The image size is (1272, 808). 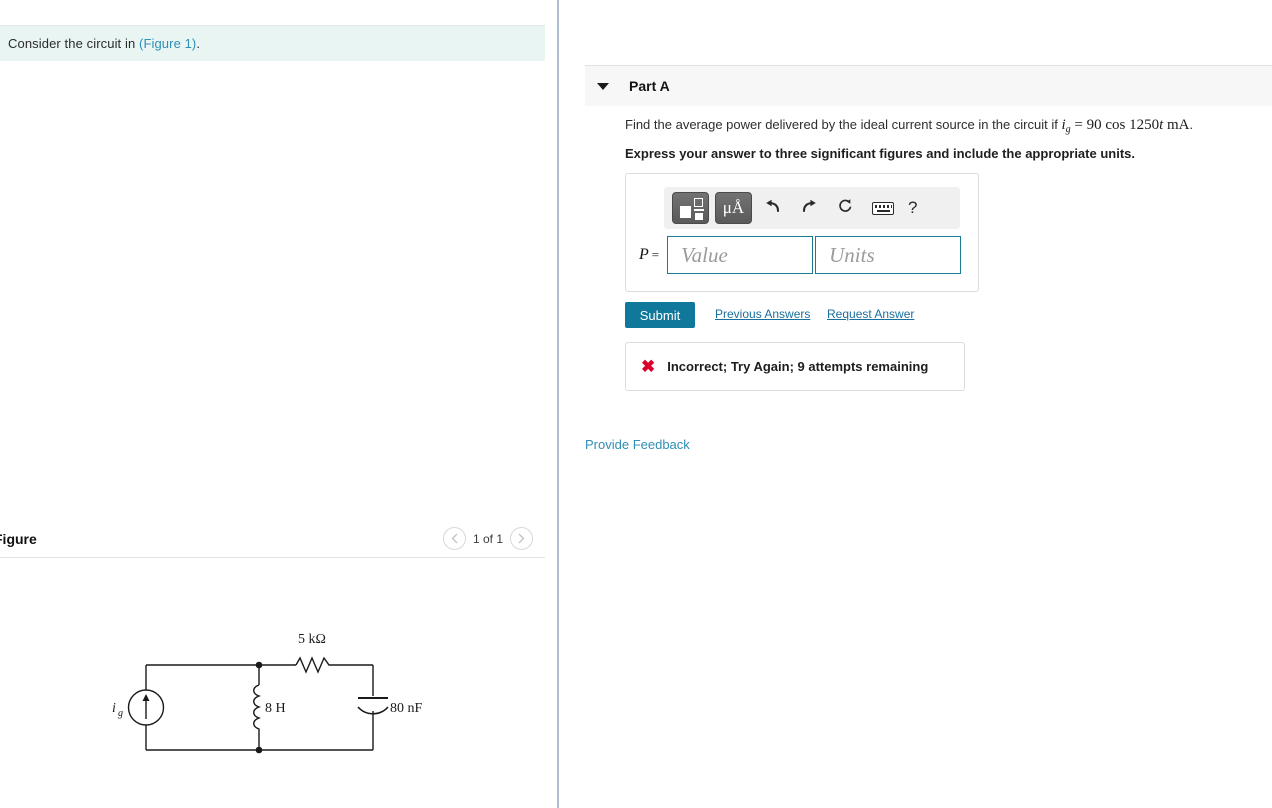 I want to click on chevron-right-icon, so click(x=521, y=538).